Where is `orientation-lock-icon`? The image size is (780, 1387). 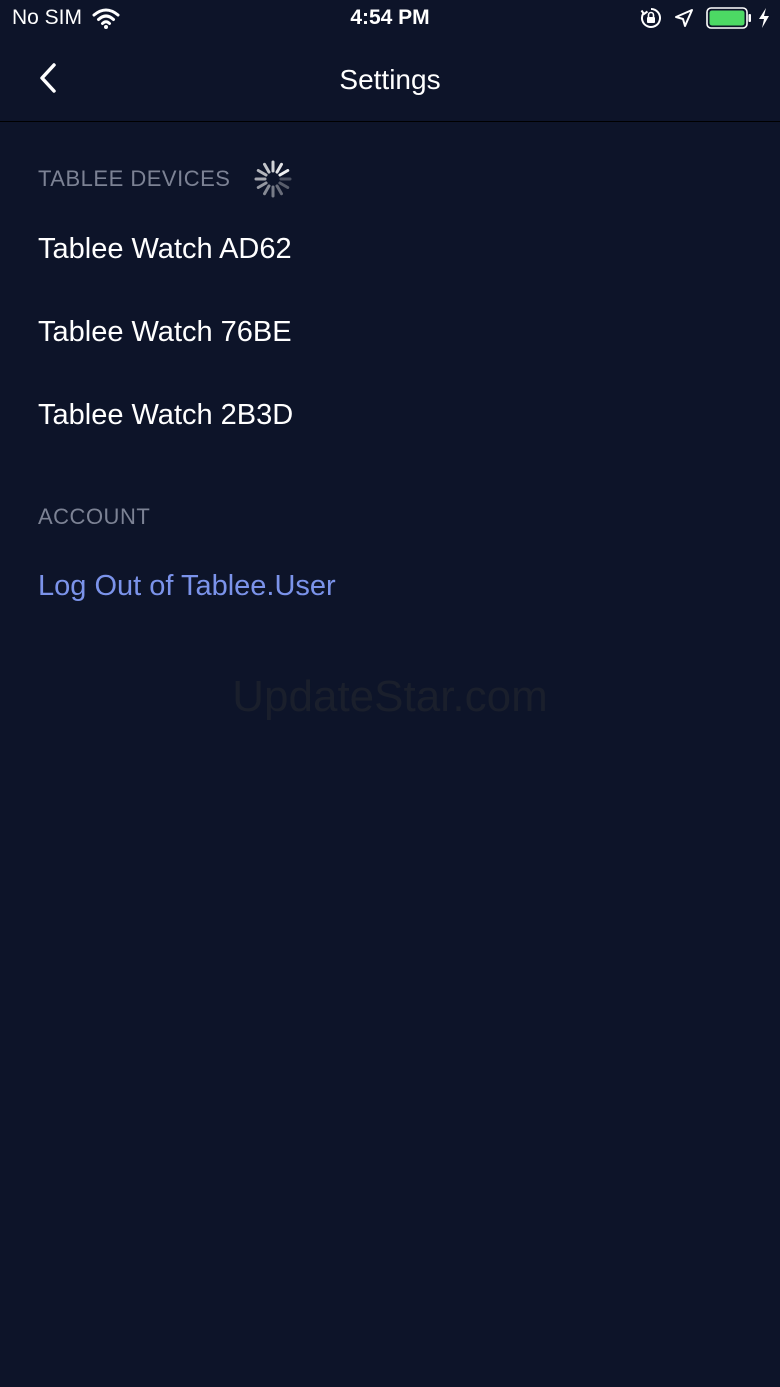 orientation-lock-icon is located at coordinates (650, 18).